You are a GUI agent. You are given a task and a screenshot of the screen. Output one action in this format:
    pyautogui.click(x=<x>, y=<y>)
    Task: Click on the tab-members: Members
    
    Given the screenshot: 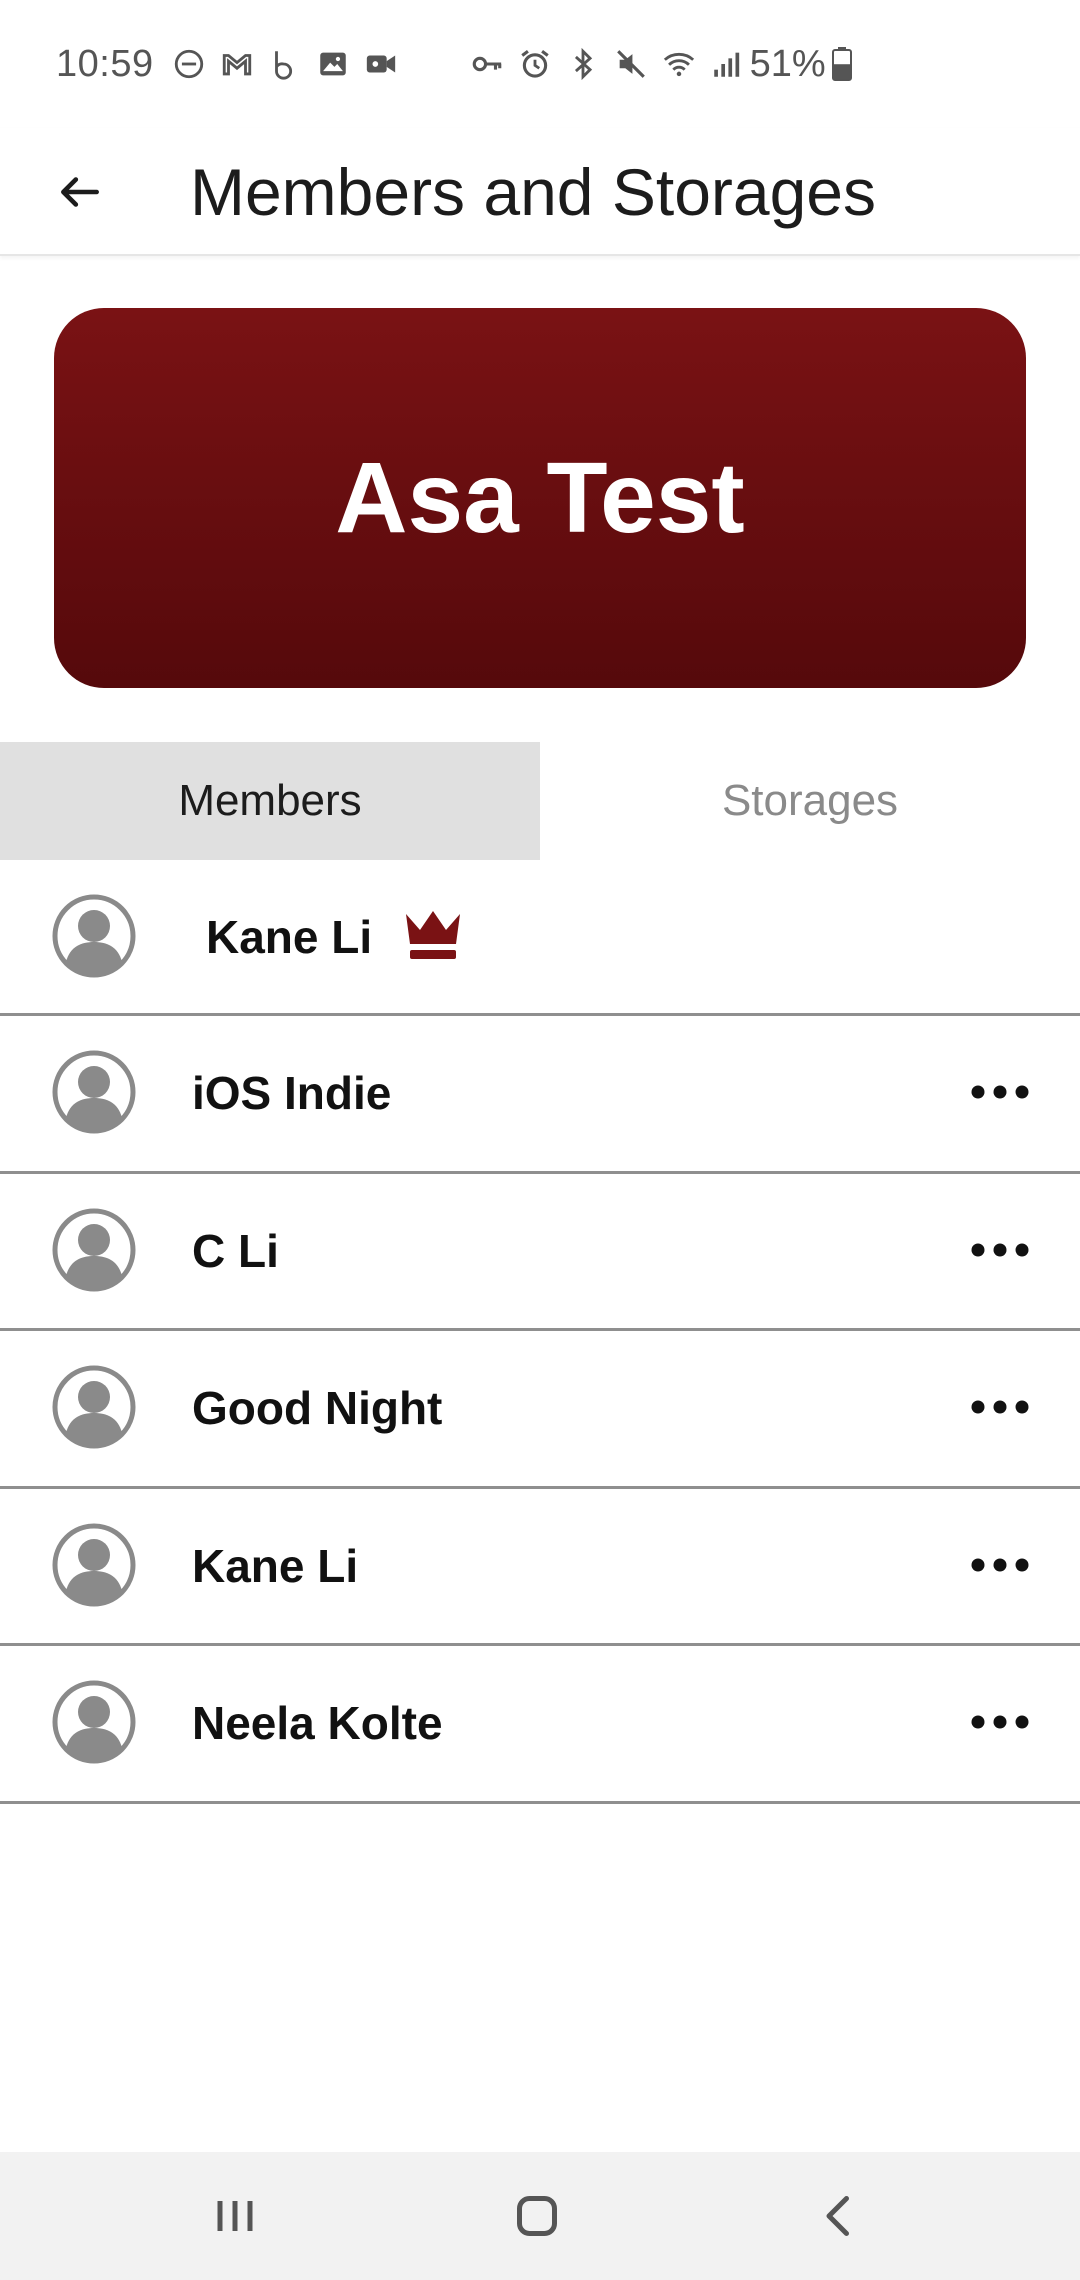 What is the action you would take?
    pyautogui.click(x=270, y=801)
    